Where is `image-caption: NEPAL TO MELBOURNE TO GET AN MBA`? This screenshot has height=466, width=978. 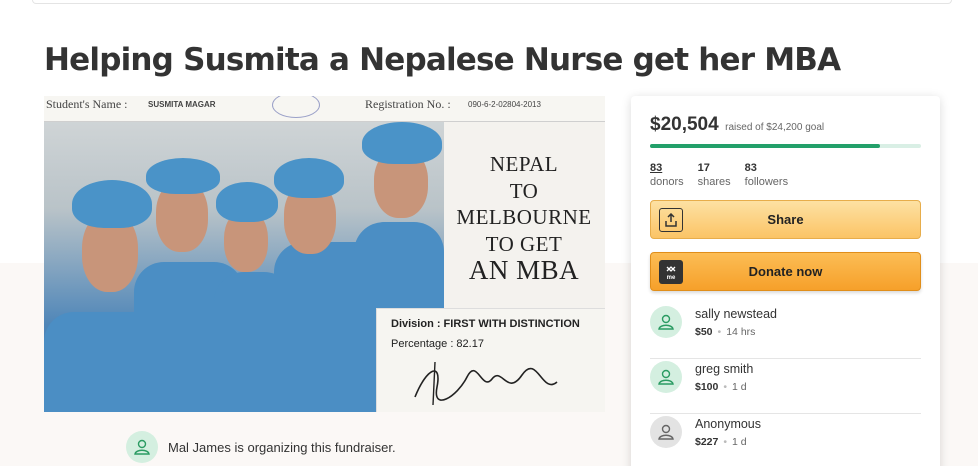 image-caption: NEPAL TO MELBOURNE TO GET AN MBA is located at coordinates (524, 217).